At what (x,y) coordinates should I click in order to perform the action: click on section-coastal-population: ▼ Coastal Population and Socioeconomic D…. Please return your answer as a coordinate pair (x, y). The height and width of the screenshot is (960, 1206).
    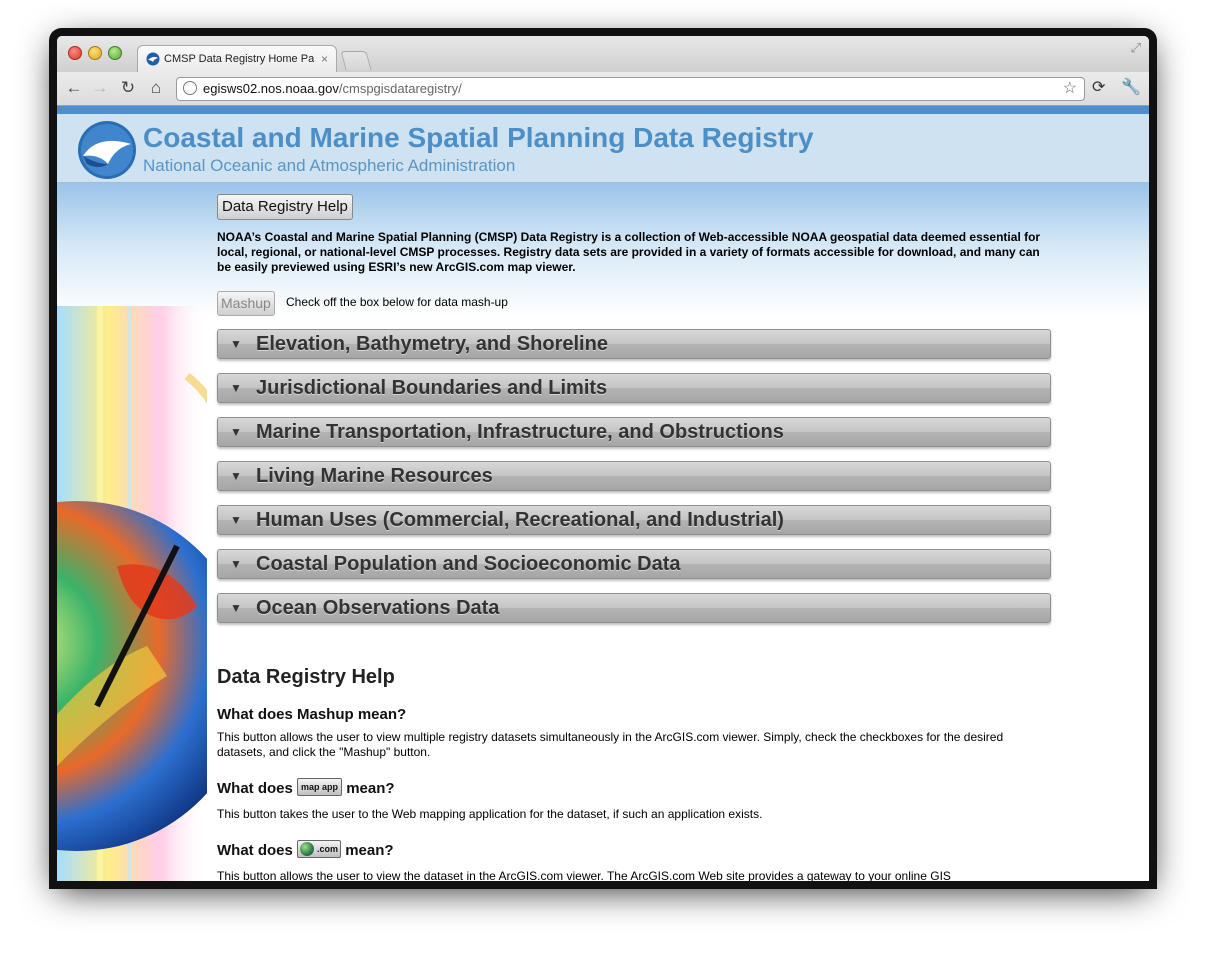
    Looking at the image, I should click on (634, 564).